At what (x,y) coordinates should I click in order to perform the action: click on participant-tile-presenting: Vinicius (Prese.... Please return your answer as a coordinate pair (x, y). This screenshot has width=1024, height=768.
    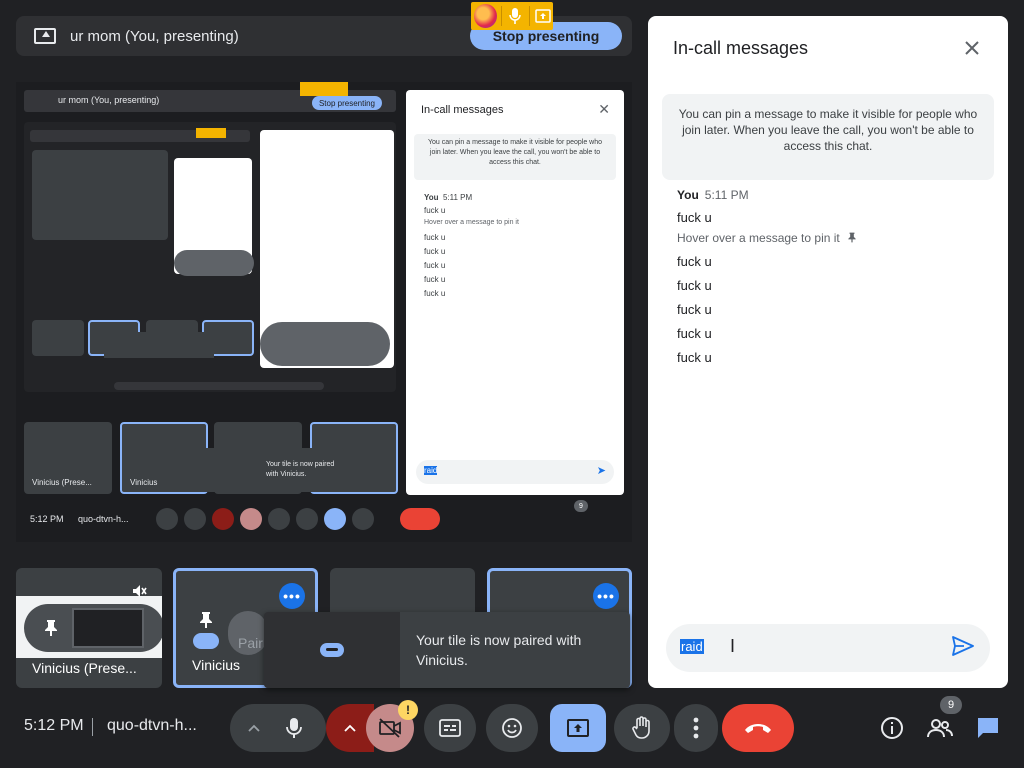
    Looking at the image, I should click on (89, 628).